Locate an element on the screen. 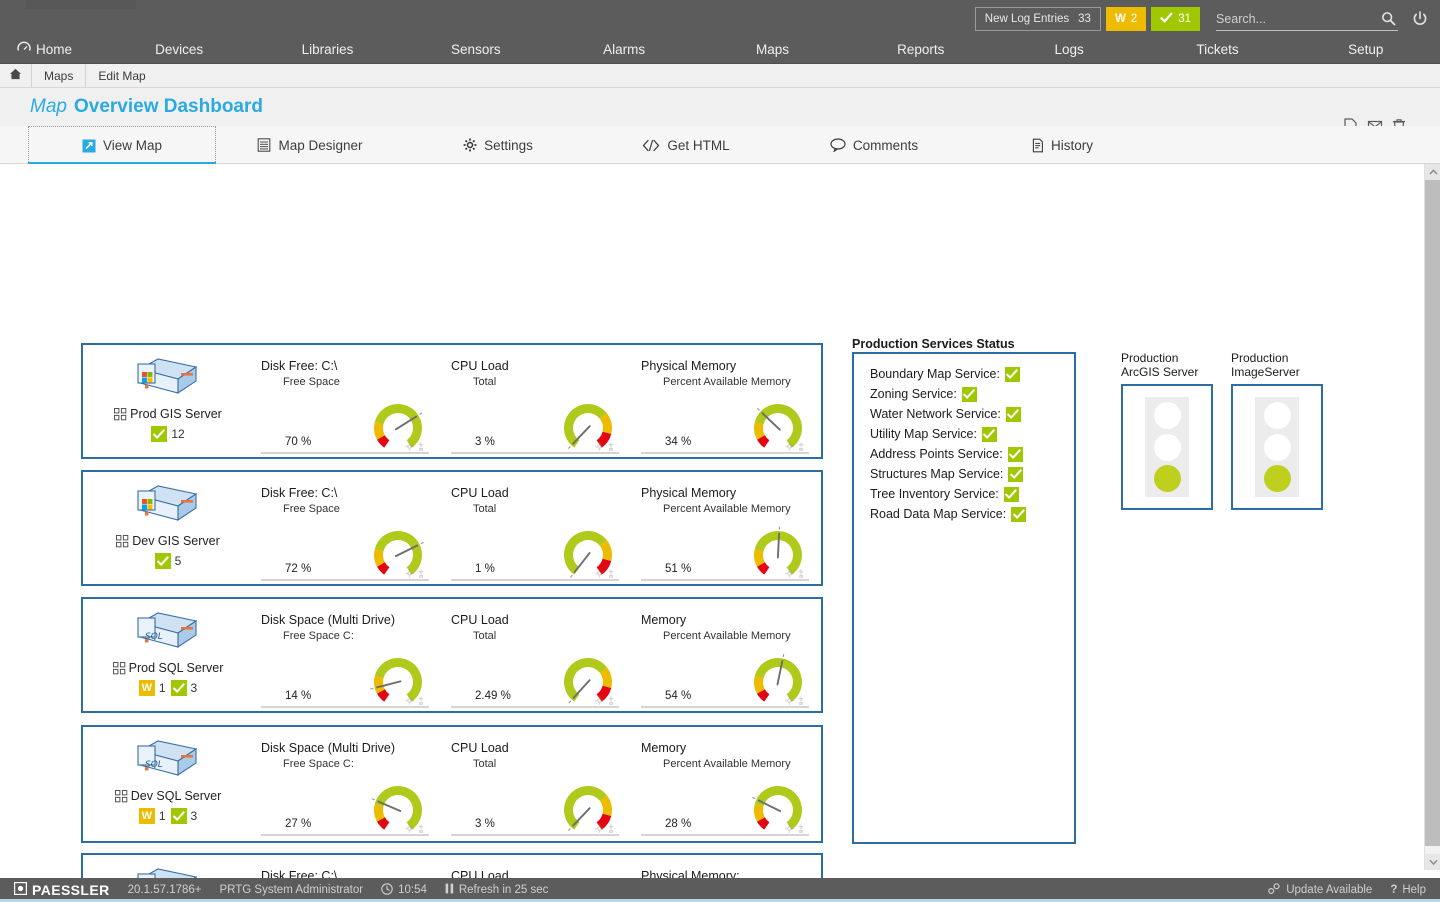 The width and height of the screenshot is (1440, 902). device-name: Prod GIS Server is located at coordinates (176, 414).